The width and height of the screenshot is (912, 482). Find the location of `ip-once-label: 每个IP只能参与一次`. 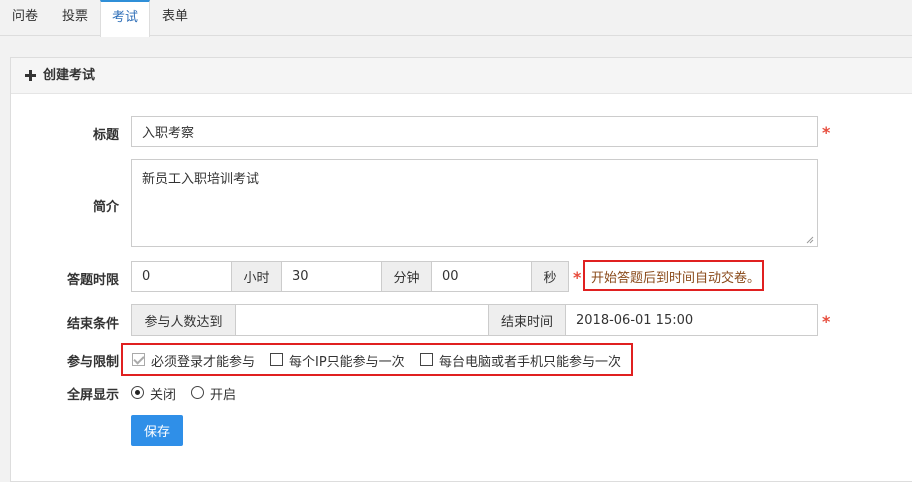

ip-once-label: 每个IP只能参与一次 is located at coordinates (347, 360).